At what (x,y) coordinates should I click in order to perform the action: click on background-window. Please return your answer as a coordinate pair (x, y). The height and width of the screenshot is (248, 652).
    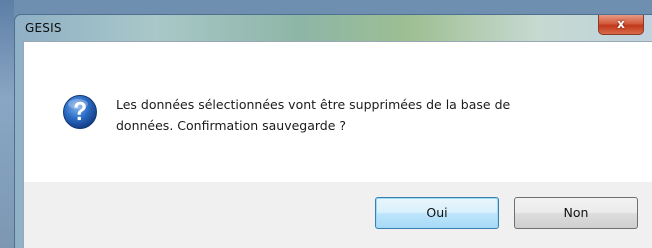
    Looking at the image, I should click on (7, 124).